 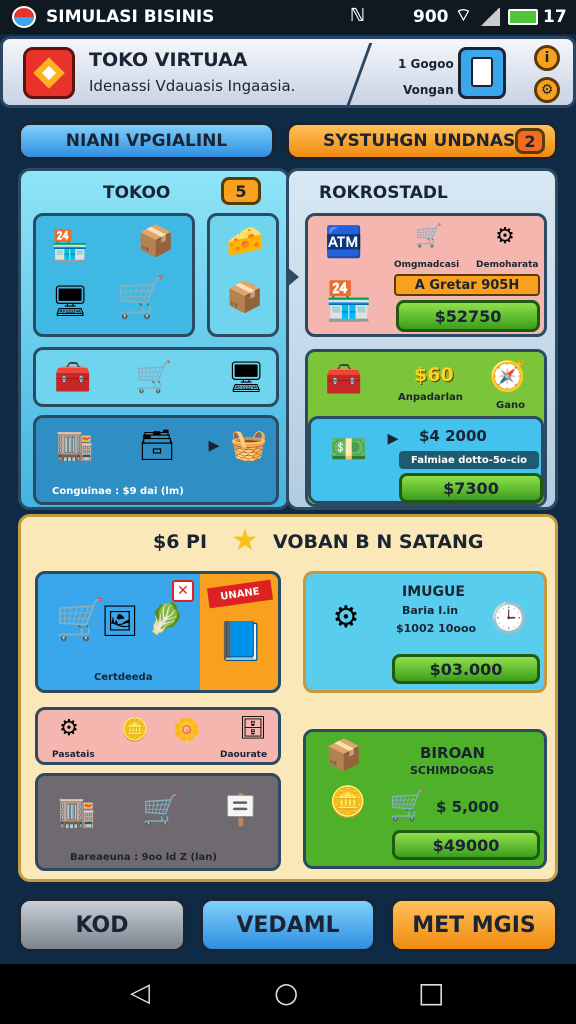 I want to click on clipboard-button, so click(x=482, y=73).